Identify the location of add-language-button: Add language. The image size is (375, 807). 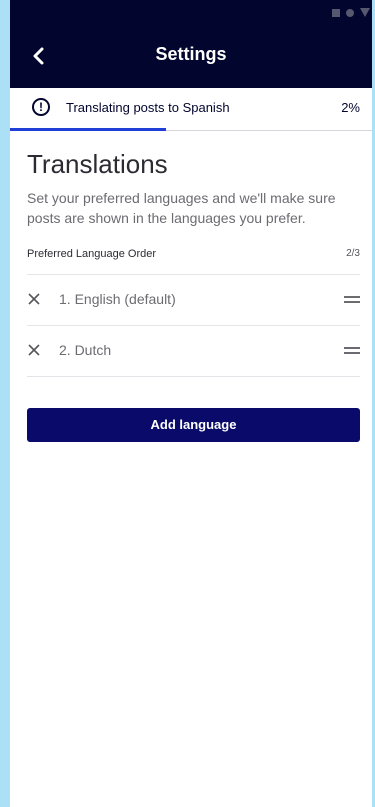
(193, 425).